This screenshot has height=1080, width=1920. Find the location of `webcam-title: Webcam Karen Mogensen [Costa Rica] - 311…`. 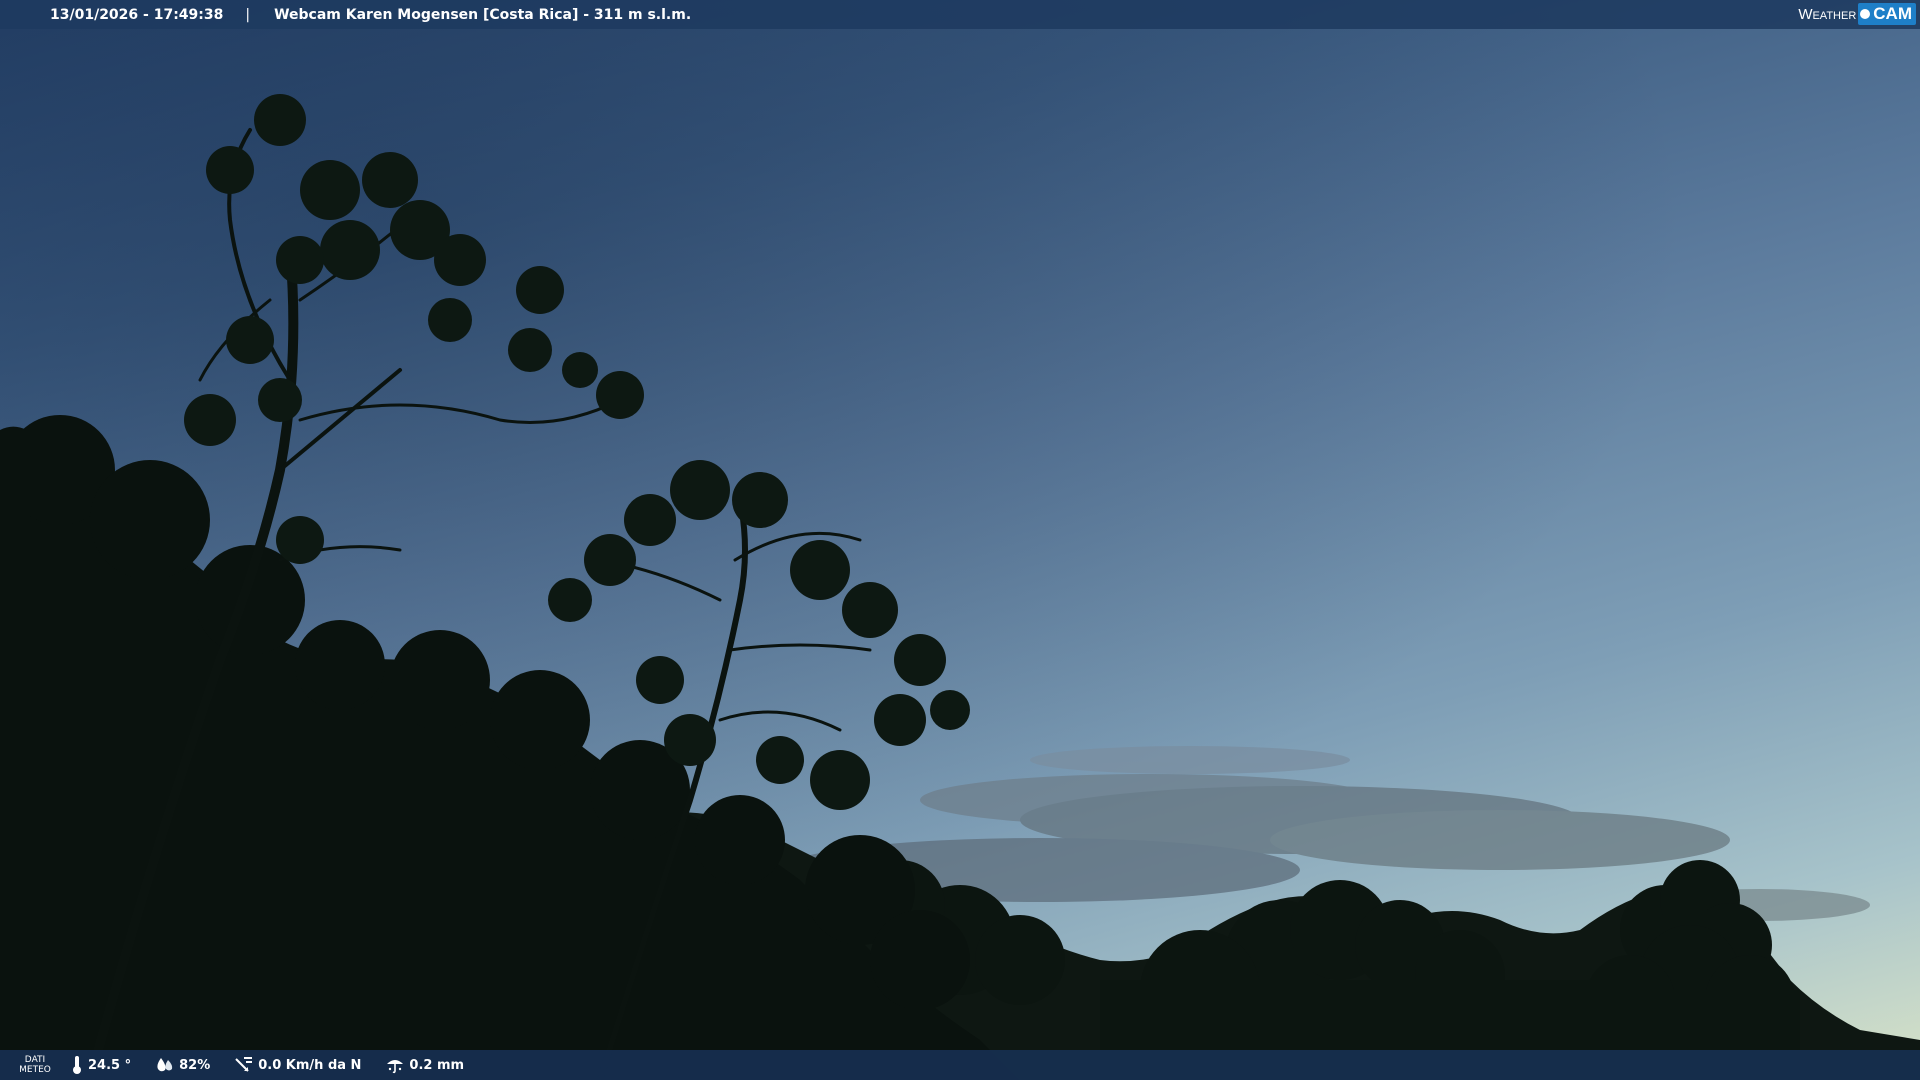

webcam-title: Webcam Karen Mogensen [Costa Rica] - 311… is located at coordinates (483, 14).